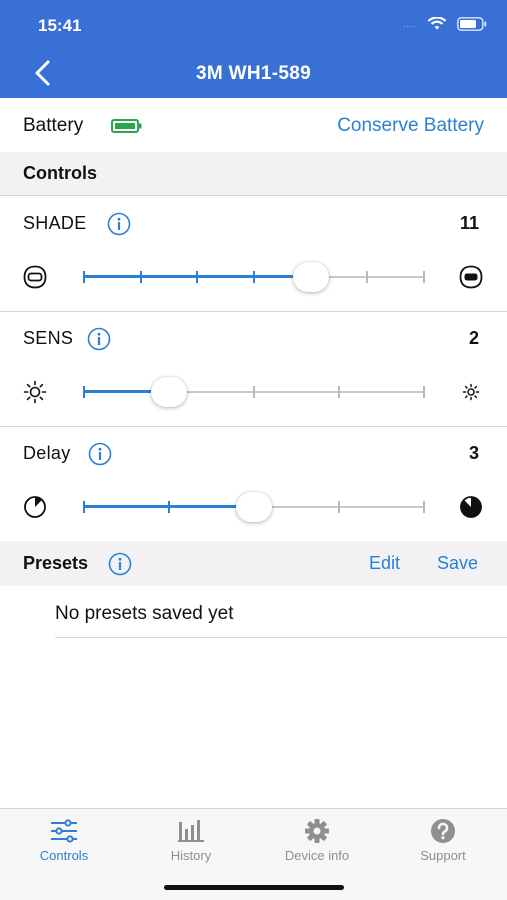 The width and height of the screenshot is (507, 900). What do you see at coordinates (317, 831) in the screenshot?
I see `gear-icon` at bounding box center [317, 831].